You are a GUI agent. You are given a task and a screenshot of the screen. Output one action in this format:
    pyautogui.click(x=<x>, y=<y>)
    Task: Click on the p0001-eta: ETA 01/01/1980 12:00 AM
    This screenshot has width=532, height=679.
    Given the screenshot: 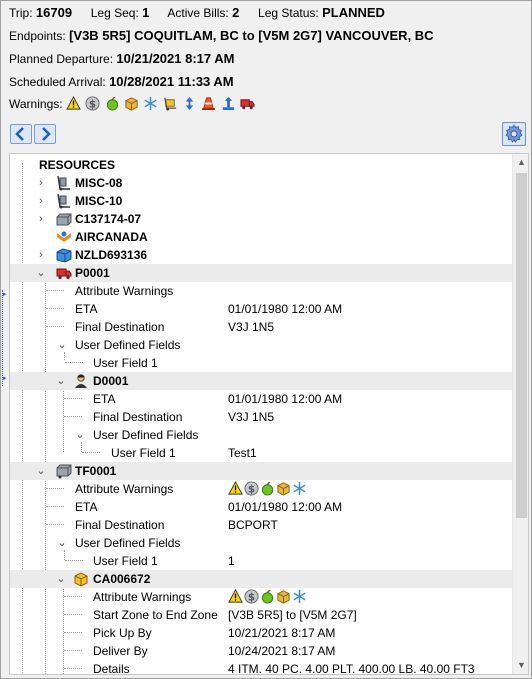 What is the action you would take?
    pyautogui.click(x=261, y=309)
    